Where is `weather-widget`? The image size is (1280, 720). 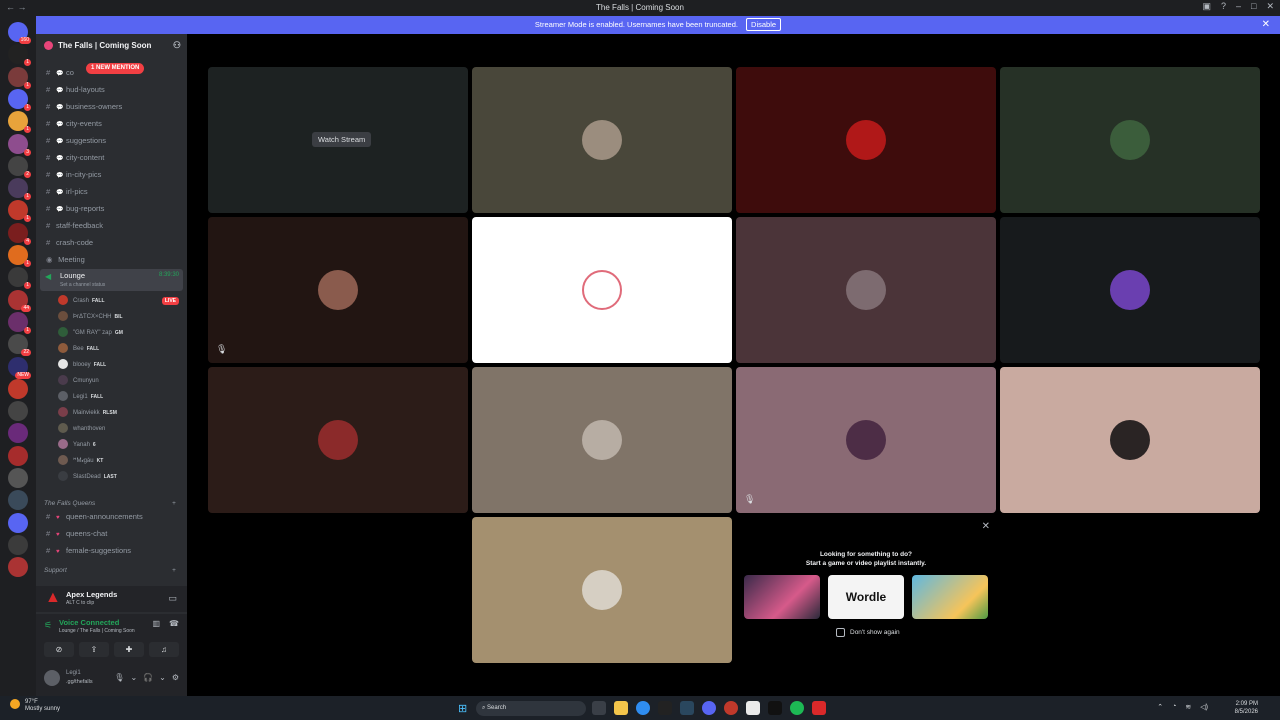
weather-widget is located at coordinates (15, 704).